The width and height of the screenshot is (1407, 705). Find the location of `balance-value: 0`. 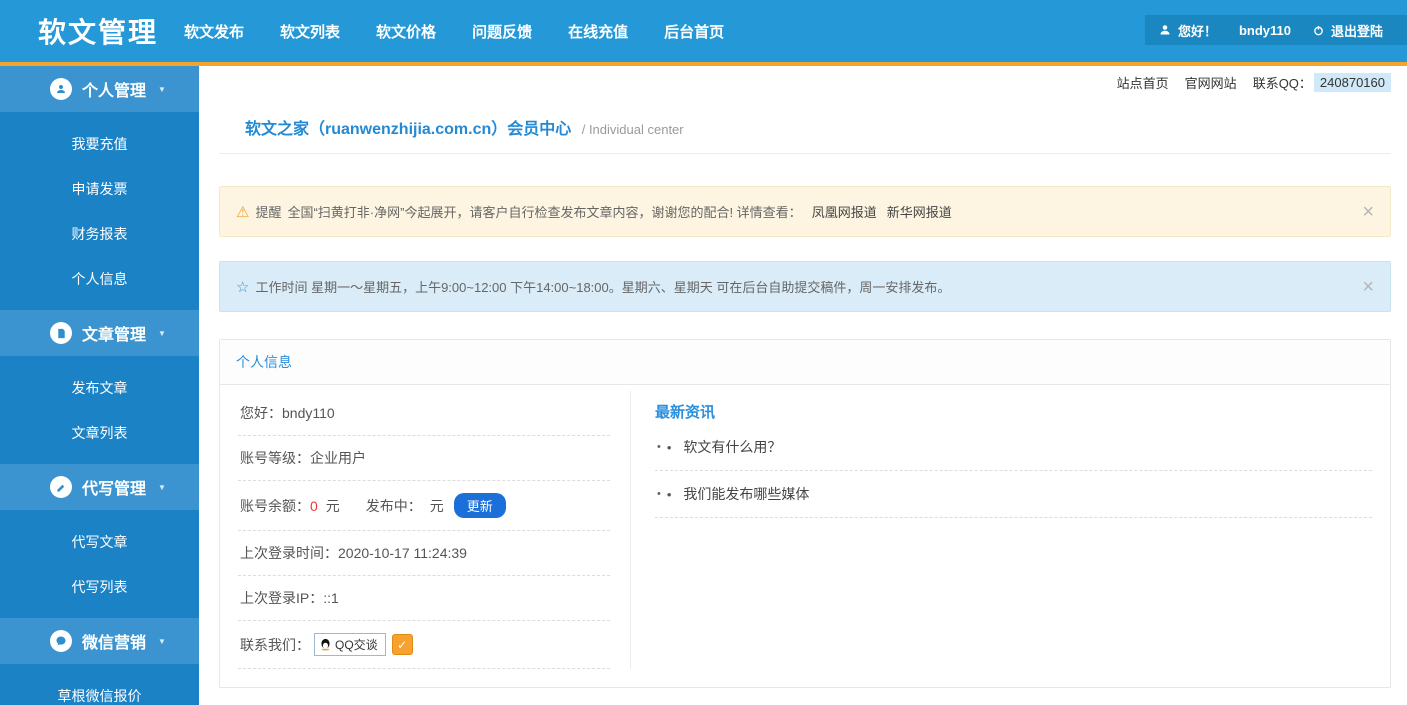

balance-value: 0 is located at coordinates (314, 505).